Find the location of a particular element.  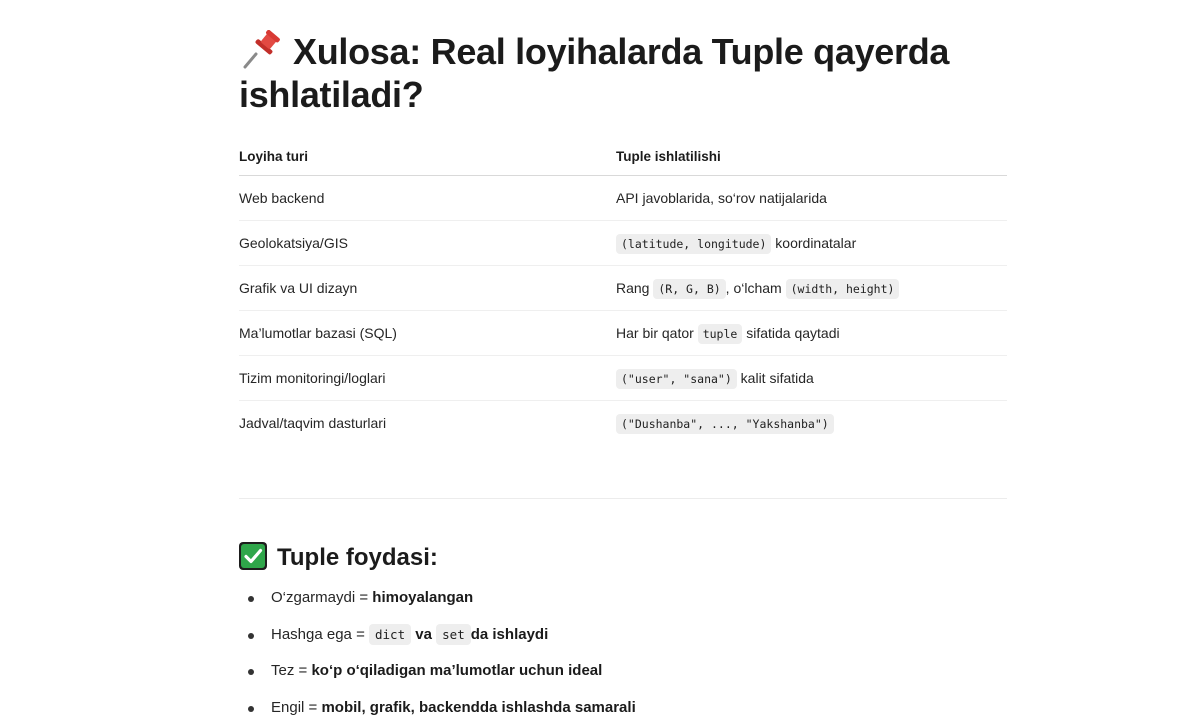

inline-code: (R, G, B) is located at coordinates (689, 289).